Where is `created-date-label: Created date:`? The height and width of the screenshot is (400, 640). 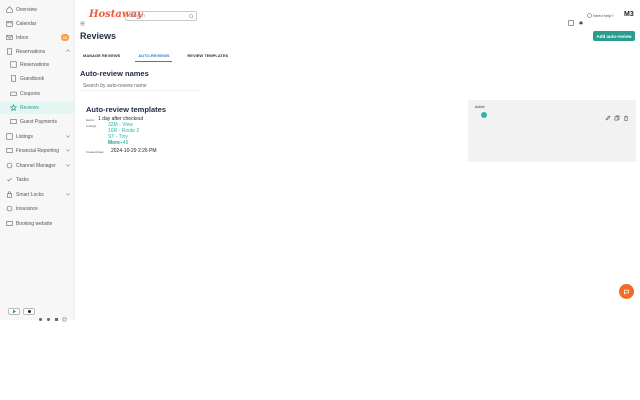
created-date-label: Created date: is located at coordinates (95, 152).